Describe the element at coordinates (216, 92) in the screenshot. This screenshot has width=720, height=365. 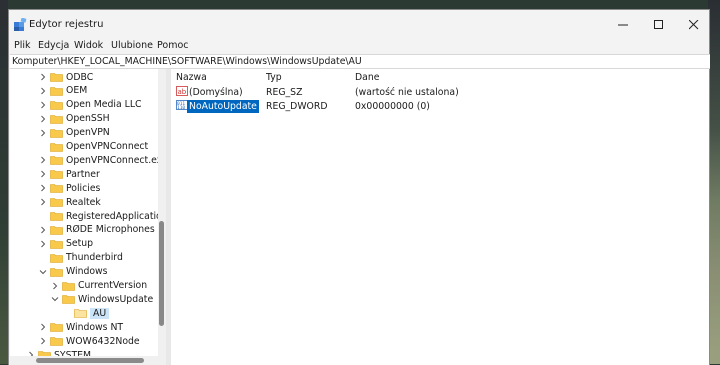
I see `value-name: (Domyślna)` at that location.